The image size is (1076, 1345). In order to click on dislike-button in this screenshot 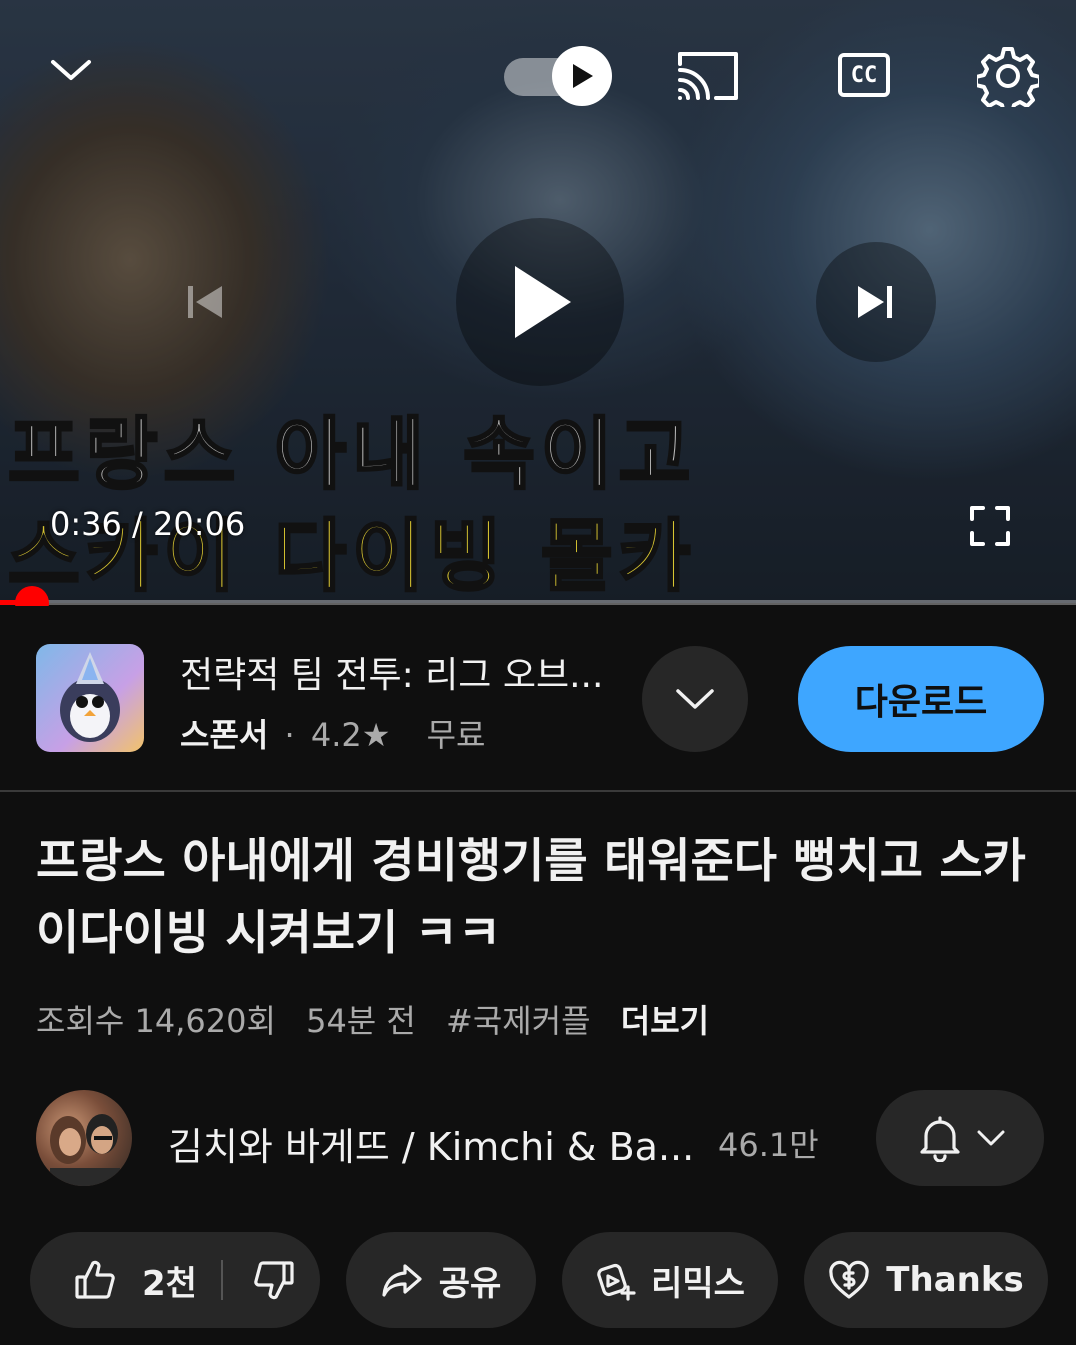, I will do `click(259, 1280)`.